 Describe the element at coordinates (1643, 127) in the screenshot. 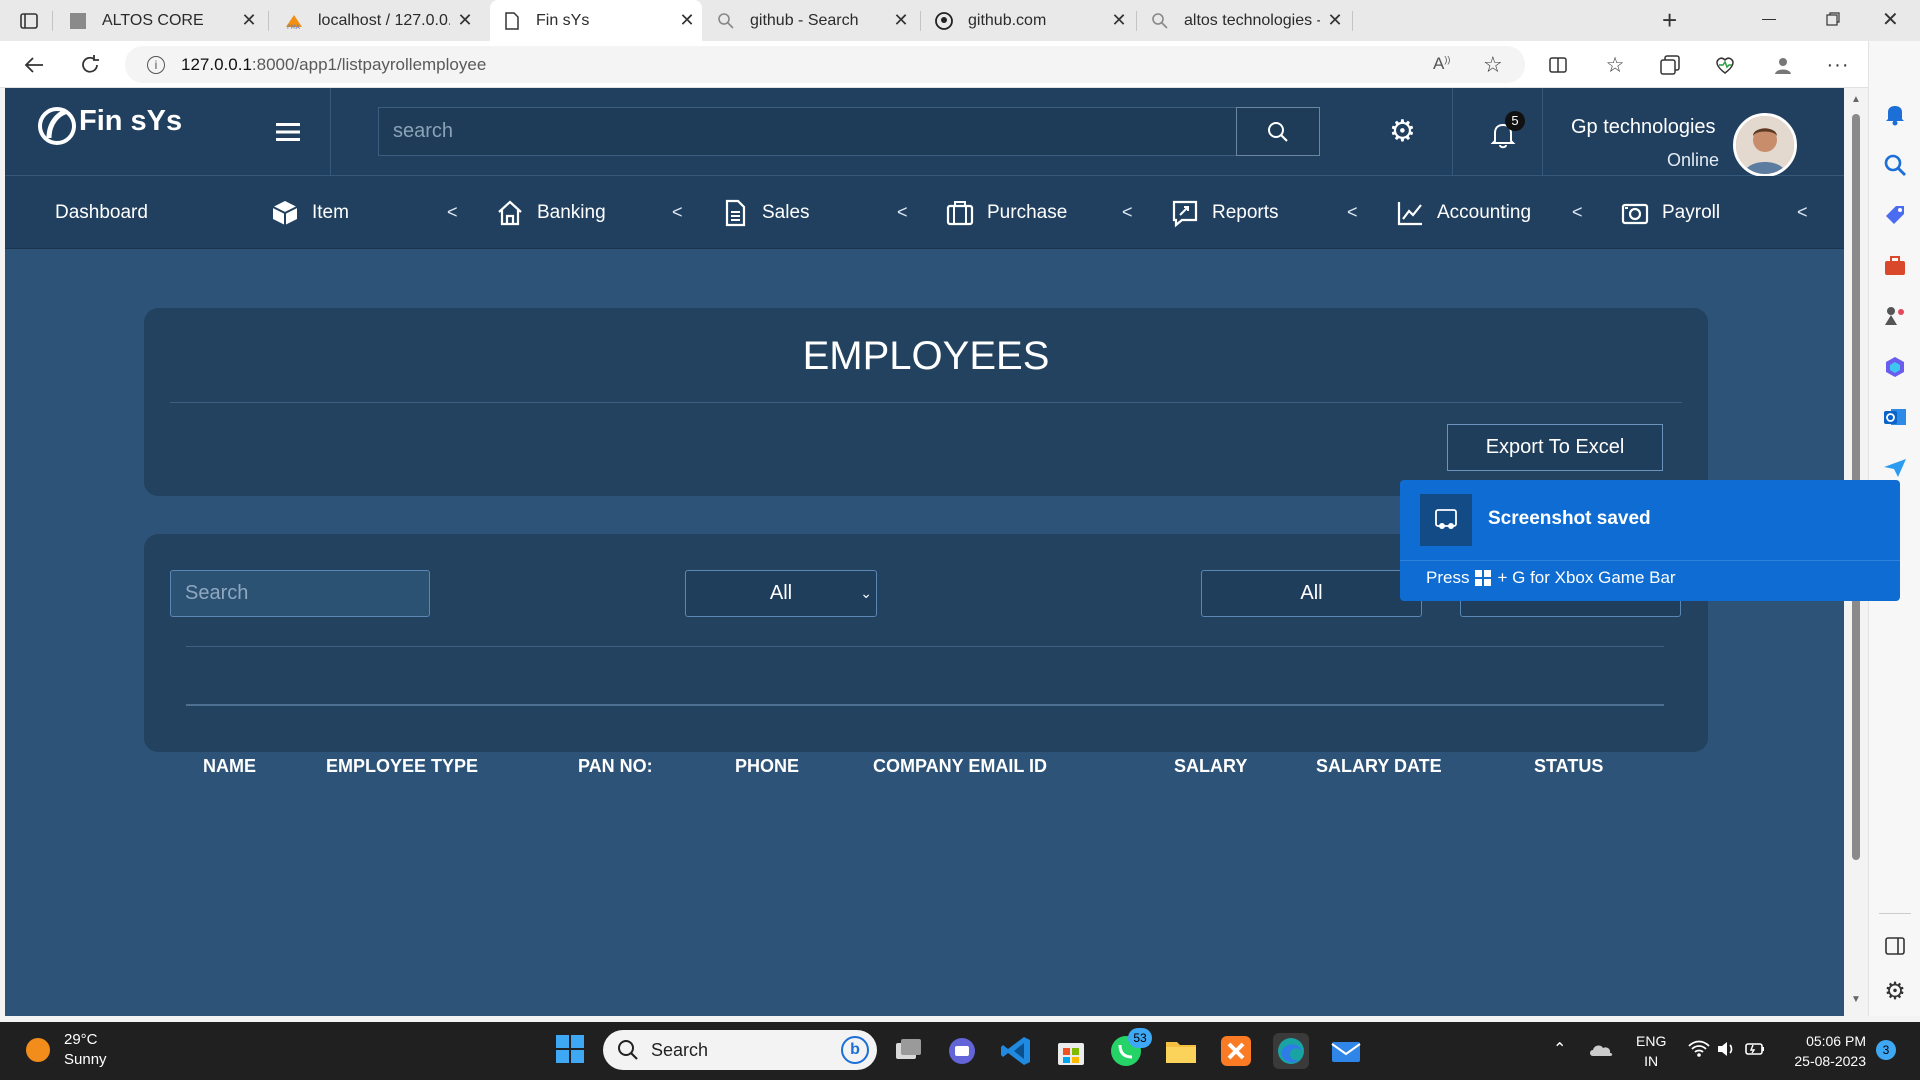

I see `user-name: Gp technologies` at that location.